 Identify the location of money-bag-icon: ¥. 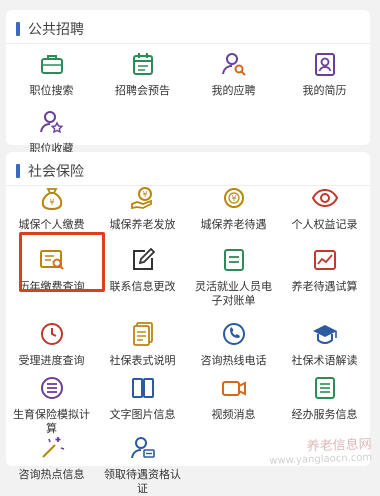
(51, 199).